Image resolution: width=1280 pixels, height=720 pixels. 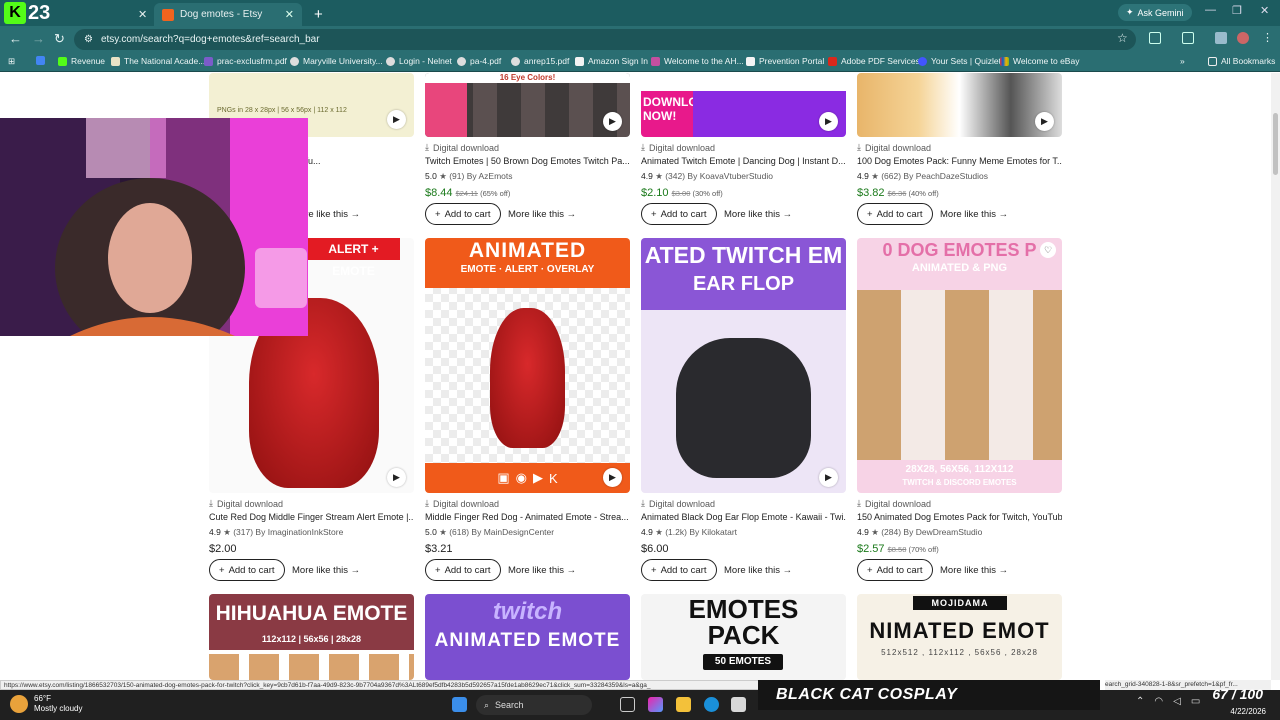 I want to click on product-card: EMOTES PACK 50 EMOTES, so click(x=743, y=637).